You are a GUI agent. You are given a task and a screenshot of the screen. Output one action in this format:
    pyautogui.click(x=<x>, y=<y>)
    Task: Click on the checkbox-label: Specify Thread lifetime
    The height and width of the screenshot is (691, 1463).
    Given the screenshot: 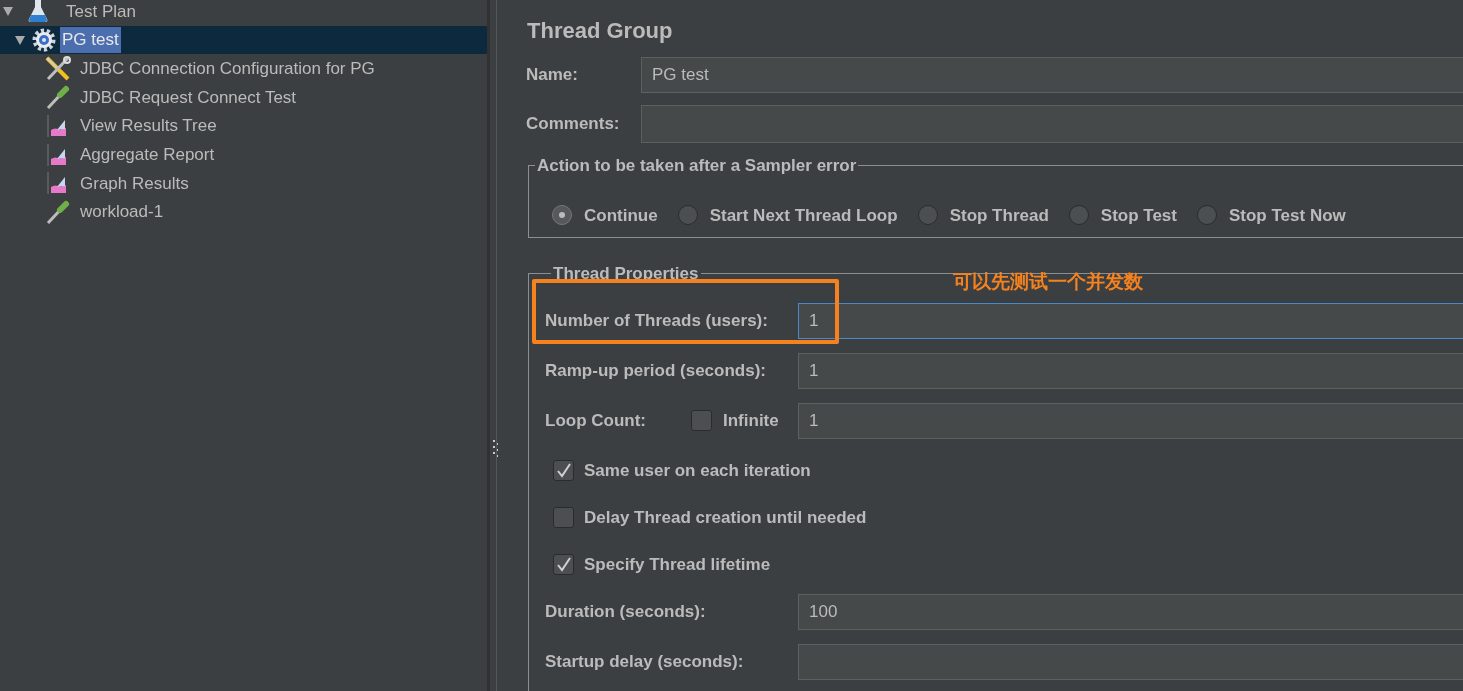 What is the action you would take?
    pyautogui.click(x=677, y=564)
    